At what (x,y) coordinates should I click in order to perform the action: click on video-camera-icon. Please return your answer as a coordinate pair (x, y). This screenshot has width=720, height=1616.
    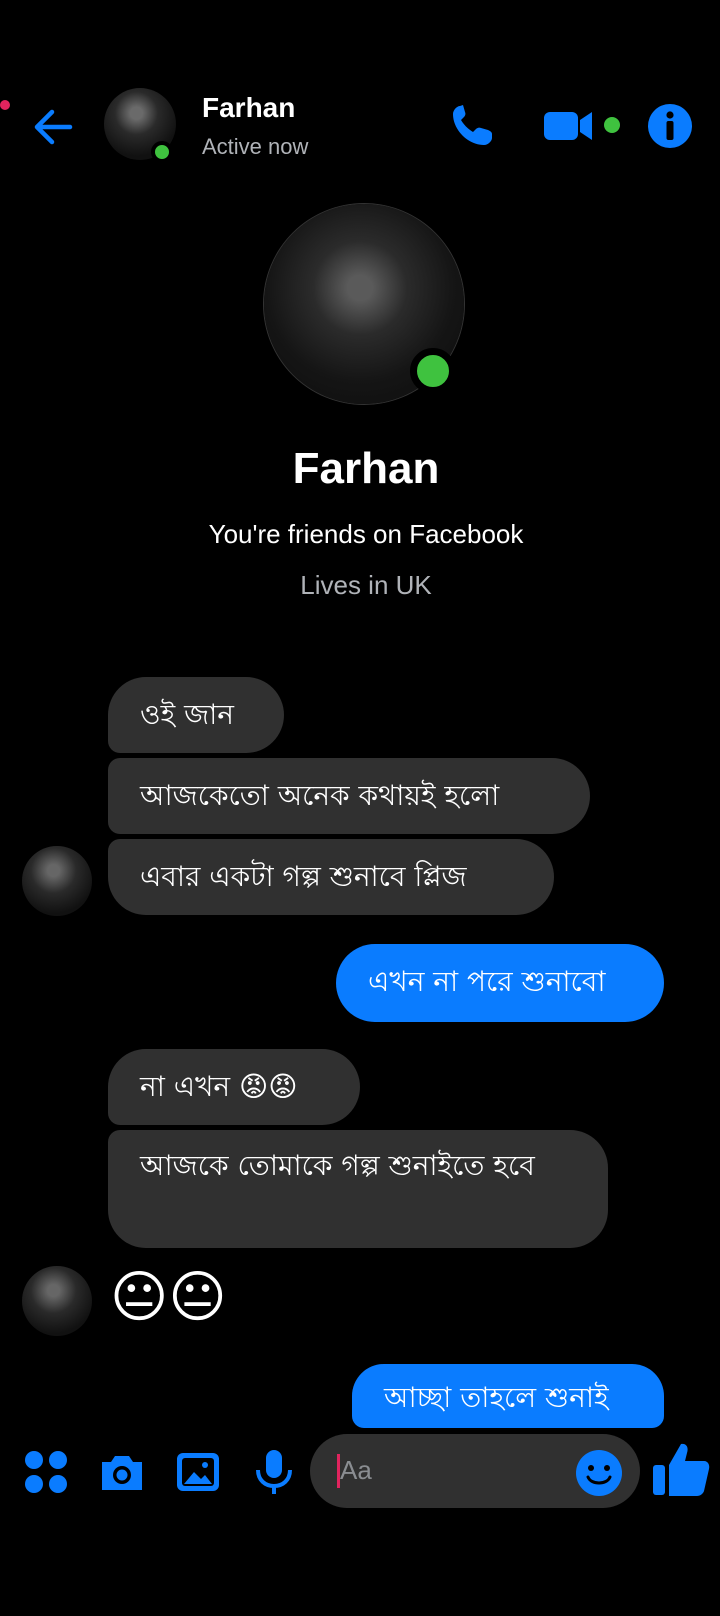
    Looking at the image, I should click on (570, 126).